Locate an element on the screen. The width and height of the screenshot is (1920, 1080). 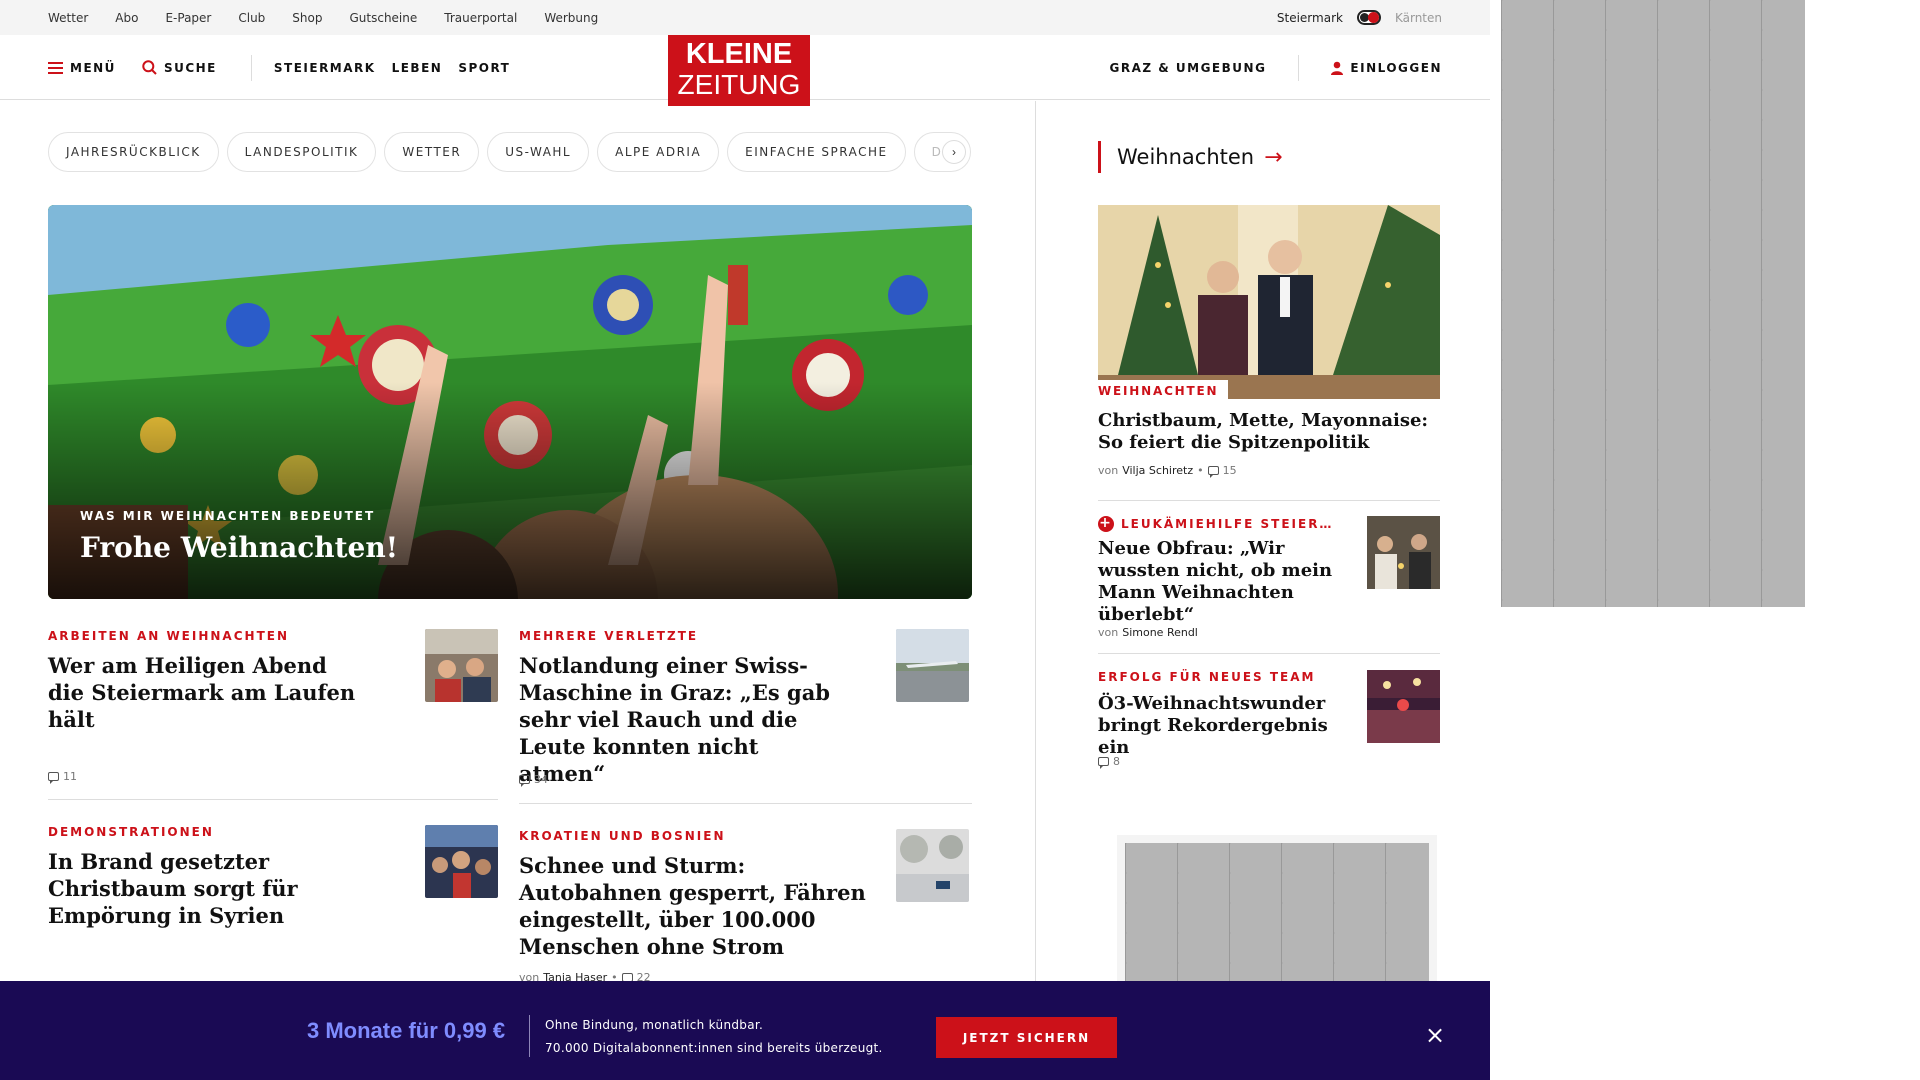
tag-landespolitik: LANDESPOLITIK is located at coordinates (301, 152).